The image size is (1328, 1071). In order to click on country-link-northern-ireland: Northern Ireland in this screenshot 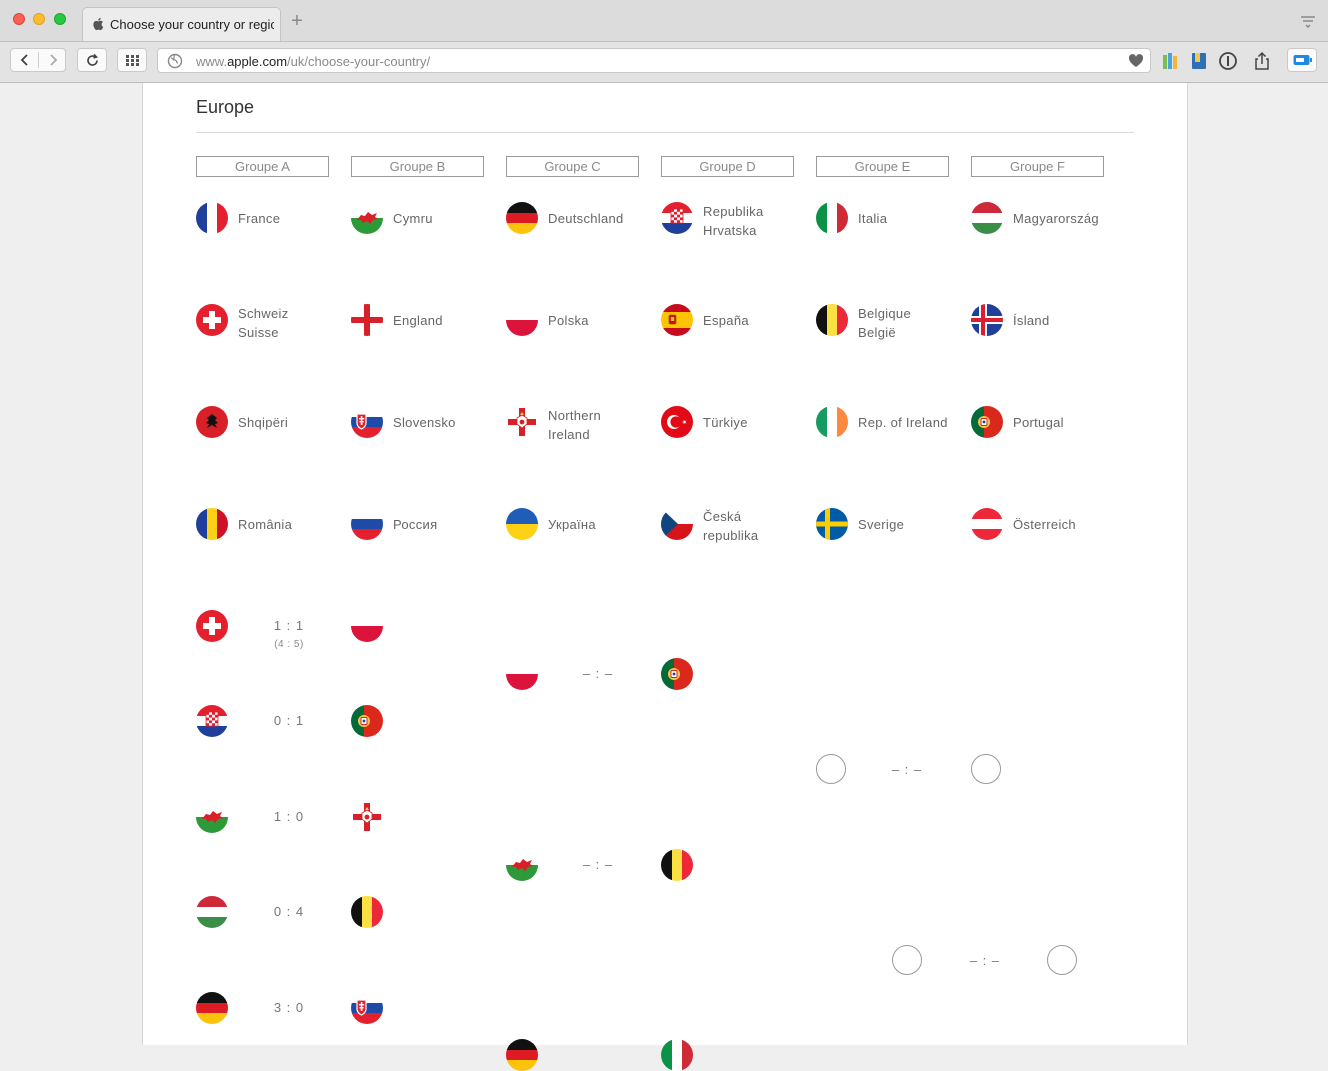, I will do `click(574, 425)`.